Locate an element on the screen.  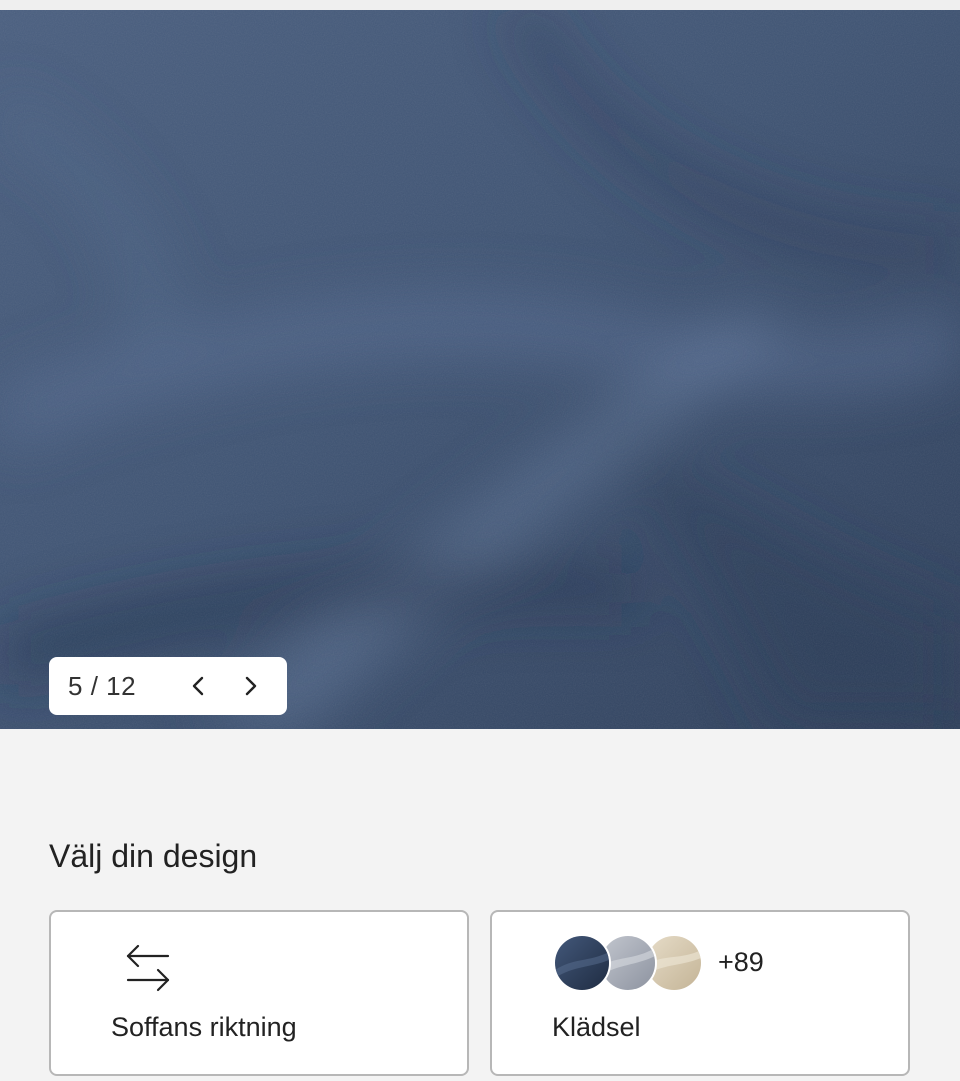
choose-design-heading: Välj din design is located at coordinates (153, 856).